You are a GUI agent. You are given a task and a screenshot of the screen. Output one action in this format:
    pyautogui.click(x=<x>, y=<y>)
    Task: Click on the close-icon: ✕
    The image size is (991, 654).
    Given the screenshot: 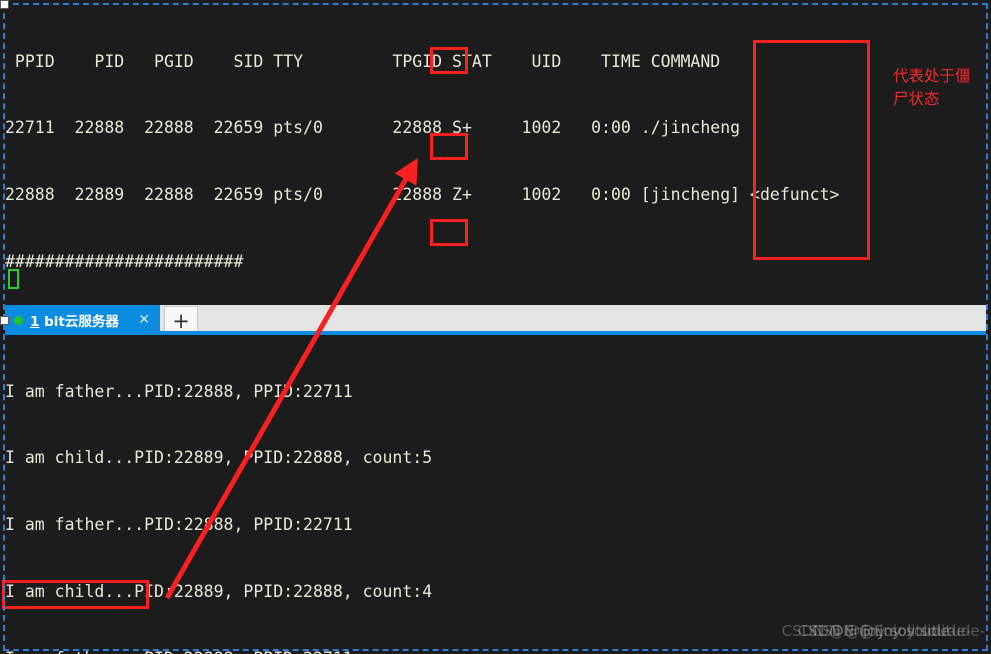 What is the action you would take?
    pyautogui.click(x=144, y=320)
    